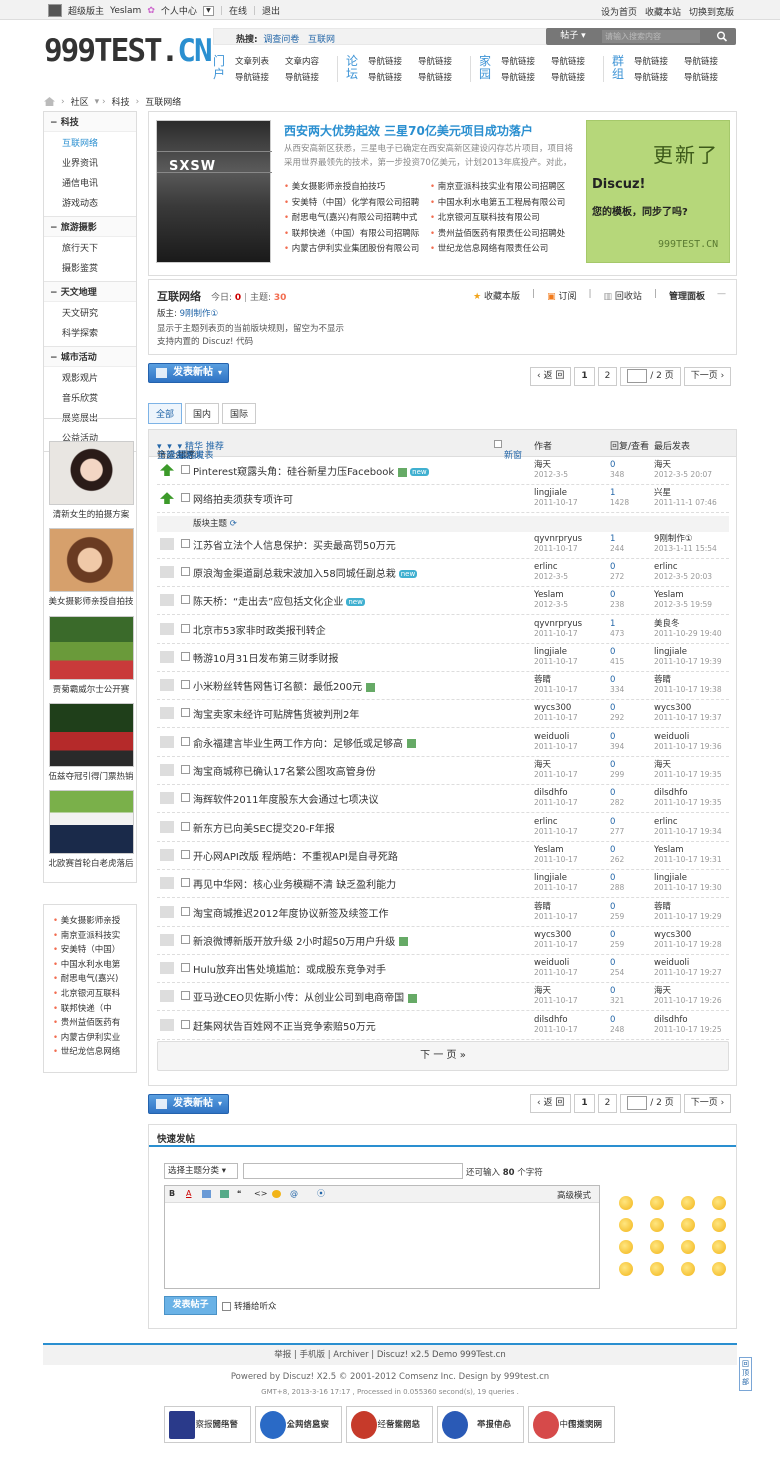  I want to click on next-page-button: 下一页 ›, so click(707, 1103).